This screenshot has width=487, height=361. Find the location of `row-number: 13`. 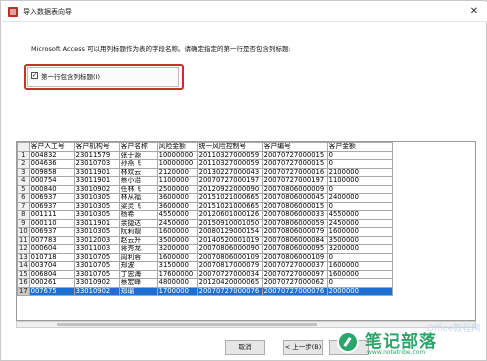

row-number: 13 is located at coordinates (23, 257).